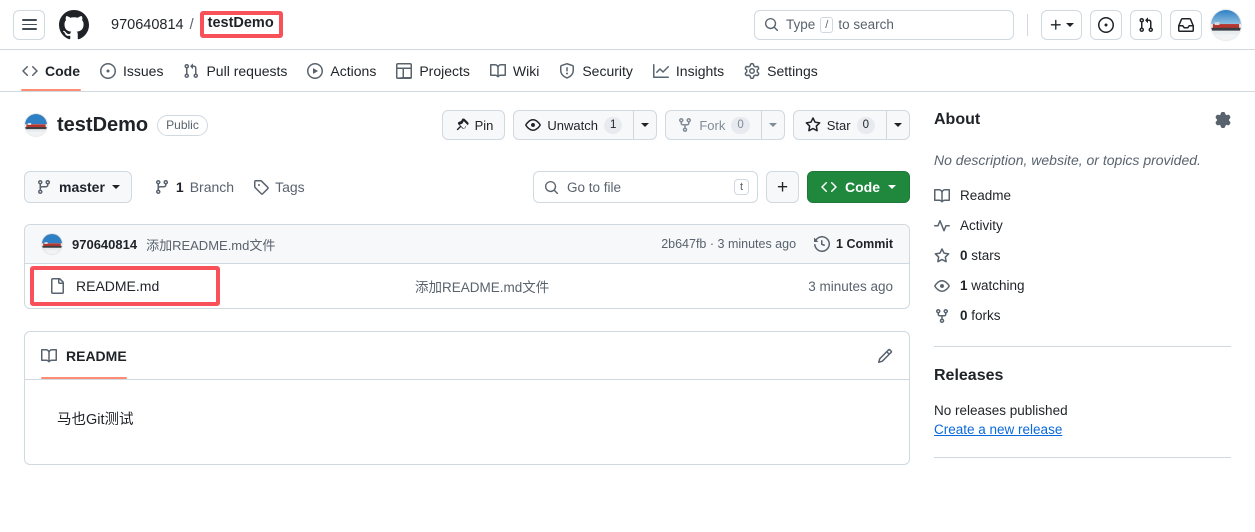 This screenshot has width=1255, height=532. I want to click on issues-button, so click(1106, 24).